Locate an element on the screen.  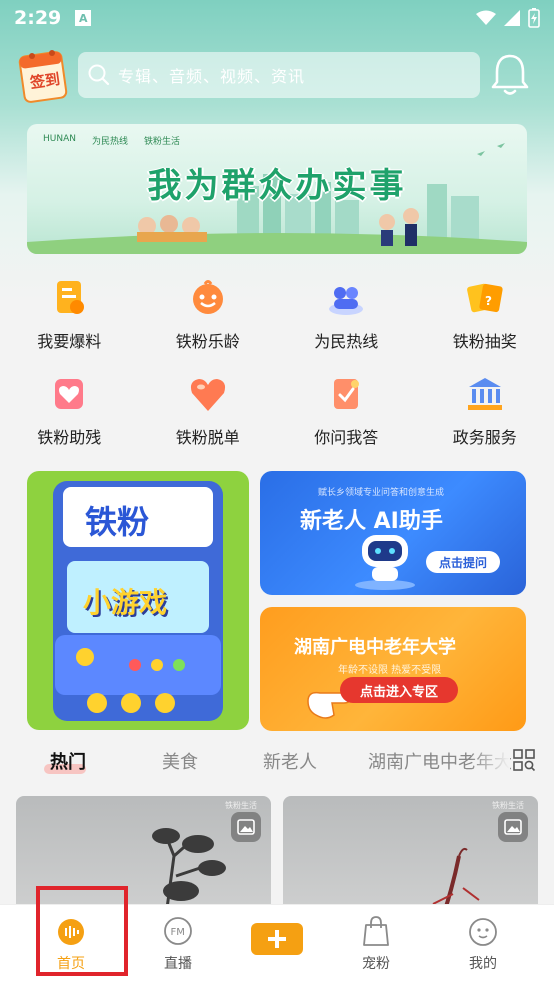
shopping-bag-icon is located at coordinates (376, 931).